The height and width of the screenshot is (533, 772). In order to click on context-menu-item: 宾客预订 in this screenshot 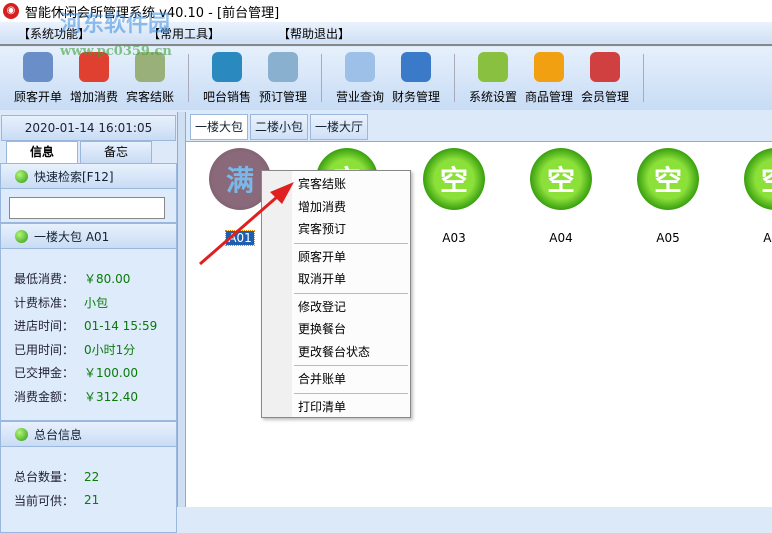, I will do `click(336, 229)`.